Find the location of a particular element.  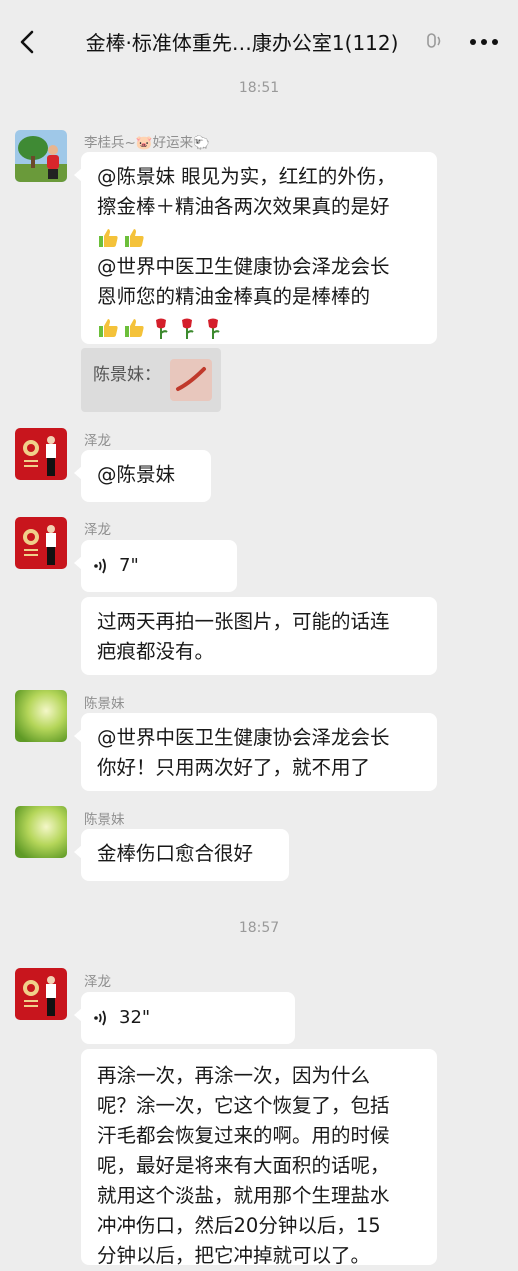

sender-name: 李桂兵~🐷好运来🐑 is located at coordinates (147, 143).